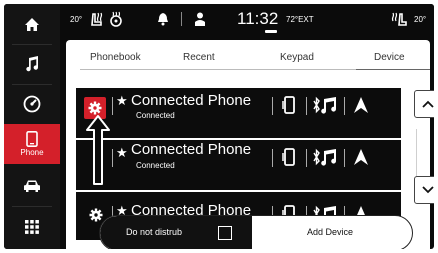  Describe the element at coordinates (116, 19) in the screenshot. I see `heated-wheel-icon` at that location.